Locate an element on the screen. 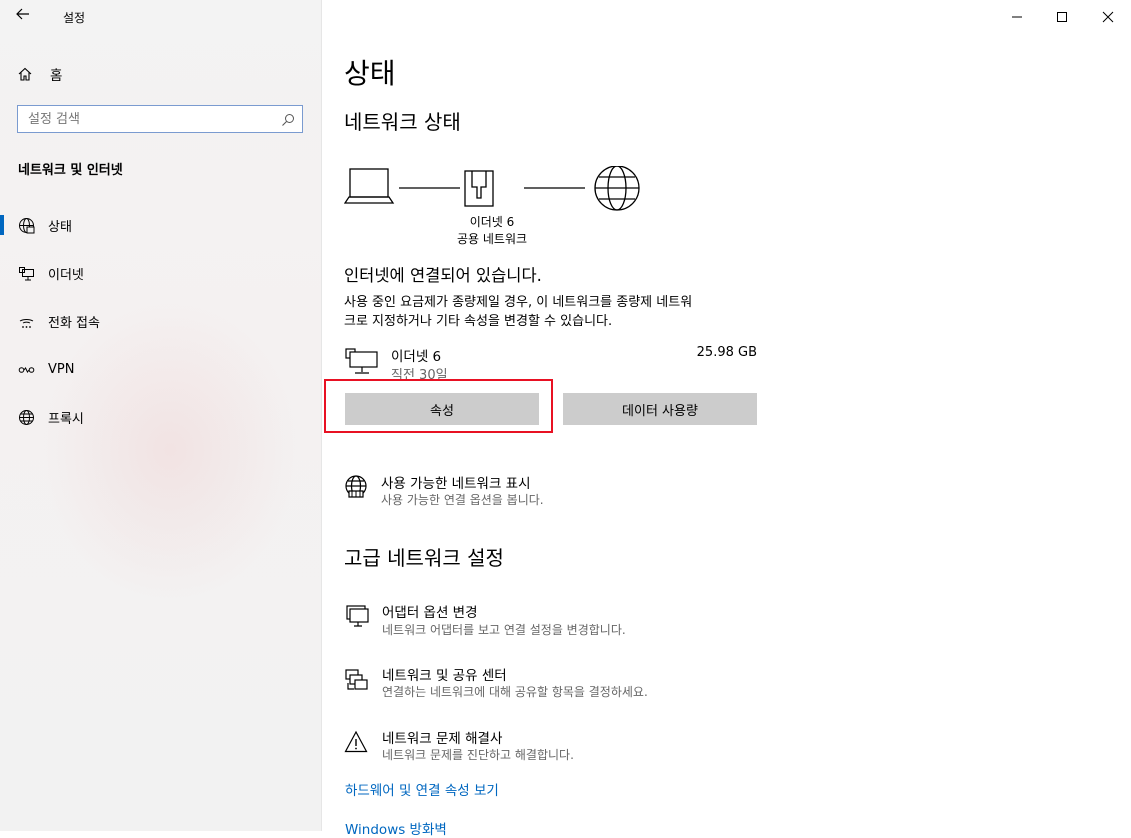 The width and height of the screenshot is (1131, 838). adapter-options-link: 어댑터 옵션 변경 is located at coordinates (430, 611).